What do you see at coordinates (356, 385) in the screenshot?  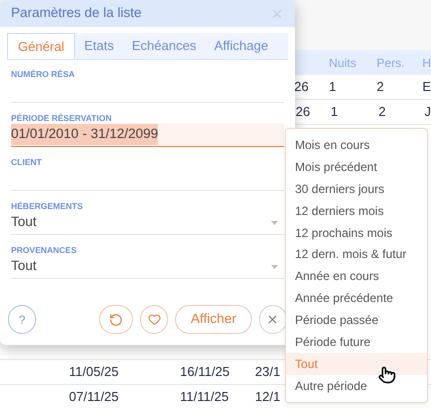 I see `menu-item: Autre période` at bounding box center [356, 385].